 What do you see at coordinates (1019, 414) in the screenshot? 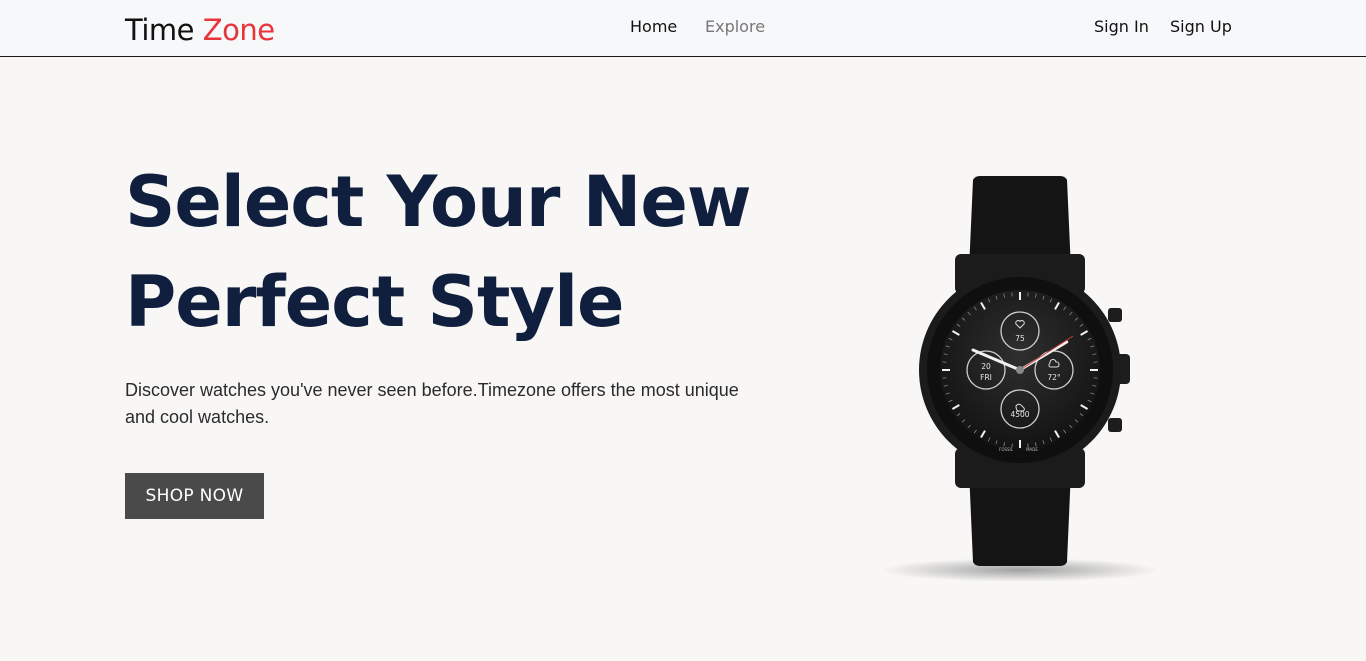
I see `bottom-dial-value: 4500` at bounding box center [1019, 414].